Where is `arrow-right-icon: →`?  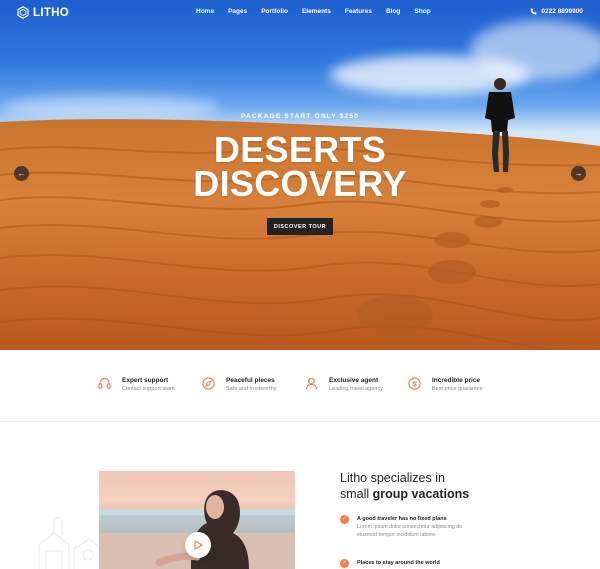 arrow-right-icon: → is located at coordinates (578, 173).